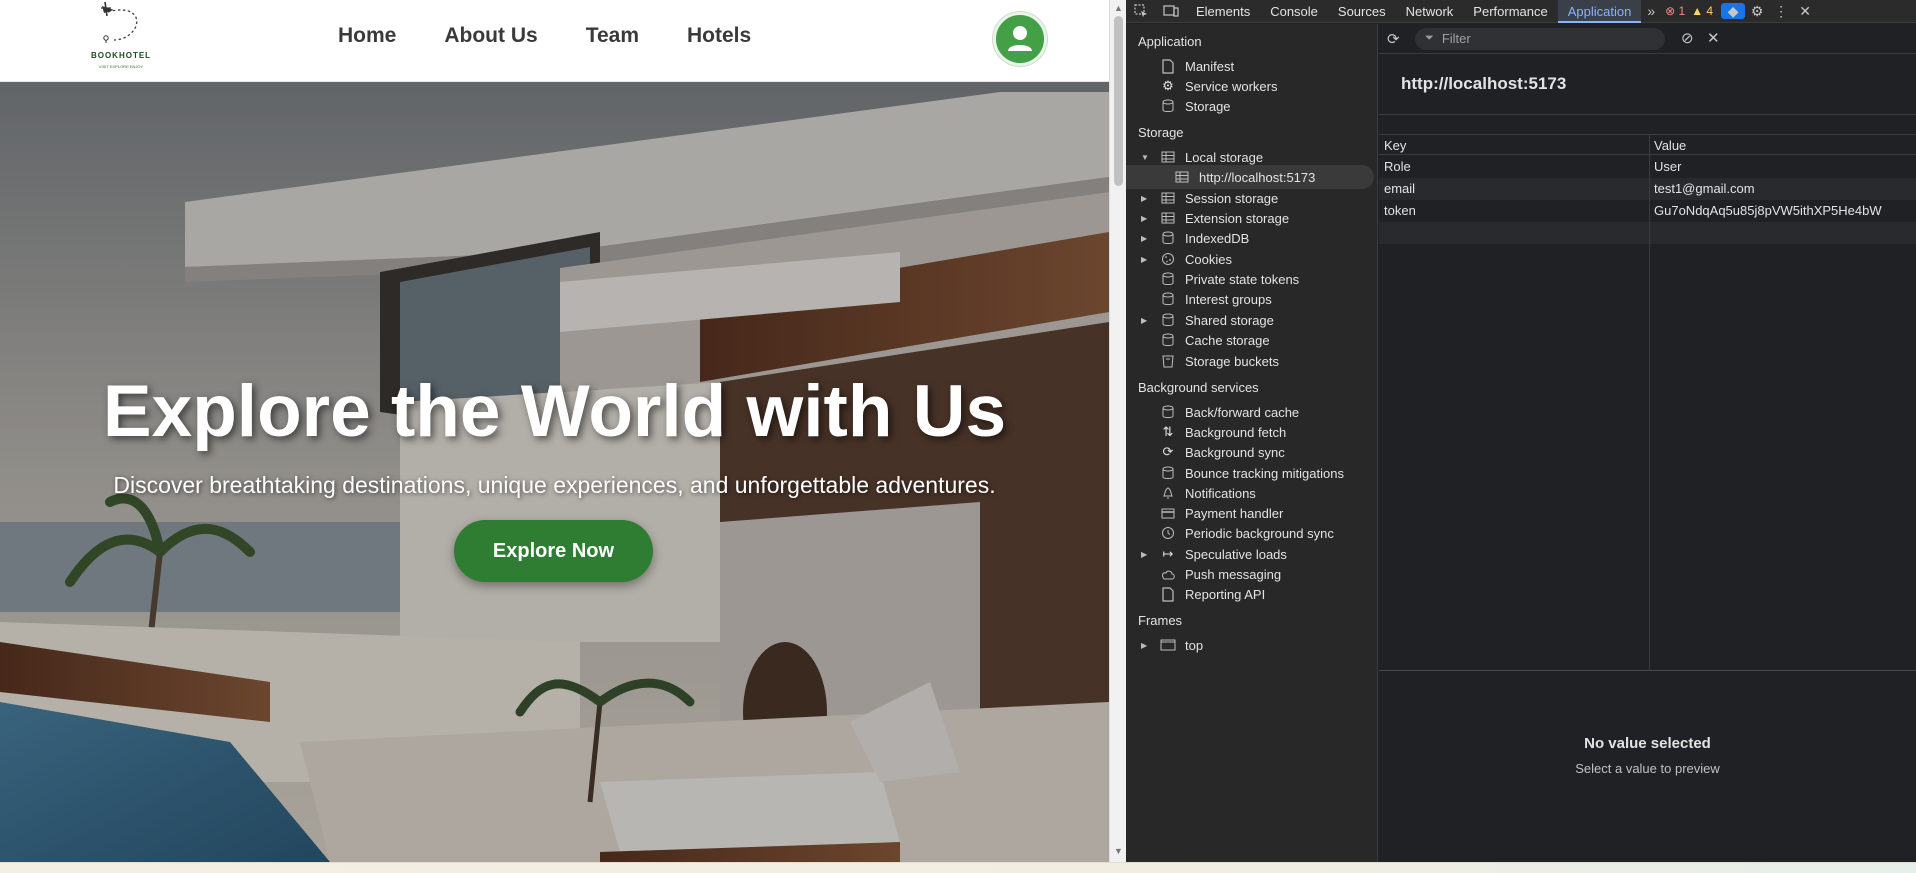 The height and width of the screenshot is (873, 1916). I want to click on sidebar-item-label: Service workers, so click(1231, 86).